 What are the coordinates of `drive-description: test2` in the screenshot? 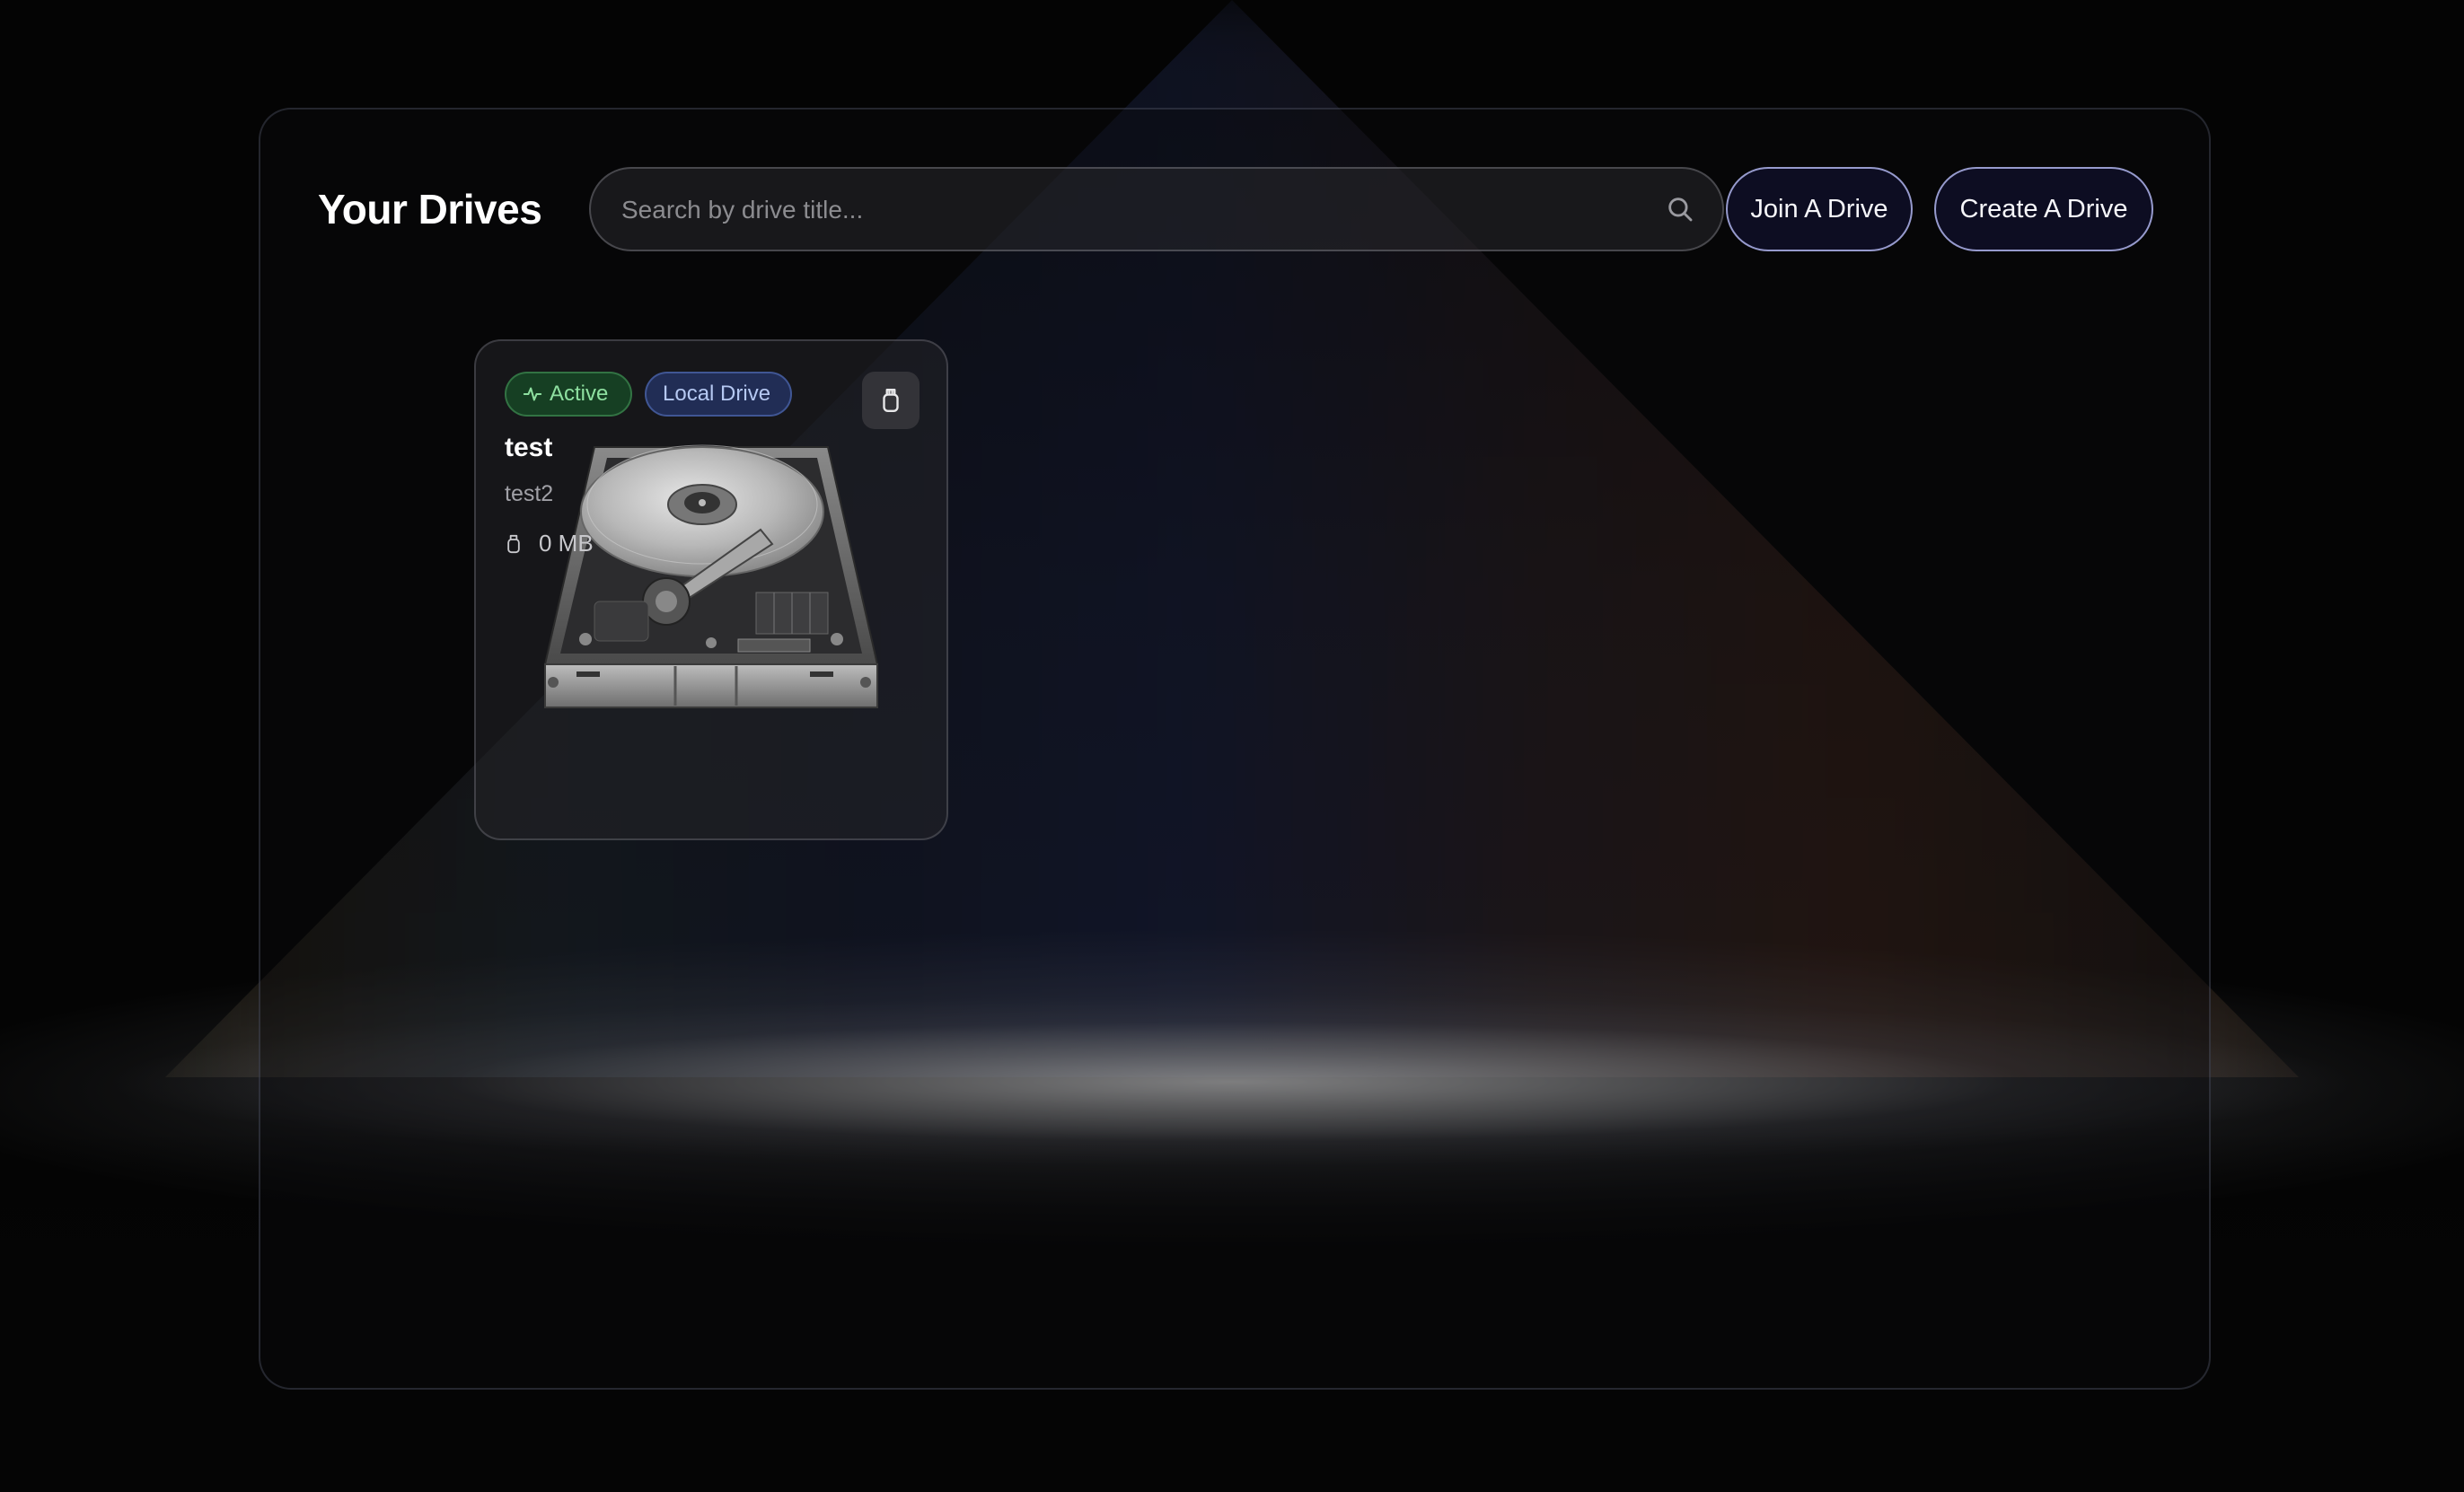 It's located at (529, 494).